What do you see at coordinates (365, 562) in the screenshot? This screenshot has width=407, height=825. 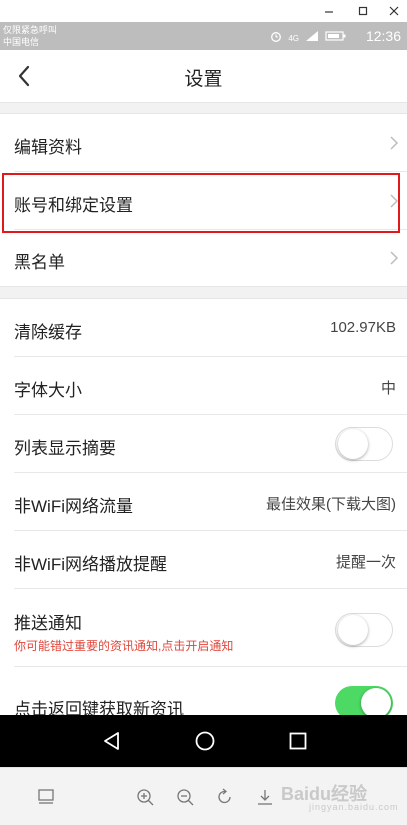 I see `play-reminder-value: 提醒一次` at bounding box center [365, 562].